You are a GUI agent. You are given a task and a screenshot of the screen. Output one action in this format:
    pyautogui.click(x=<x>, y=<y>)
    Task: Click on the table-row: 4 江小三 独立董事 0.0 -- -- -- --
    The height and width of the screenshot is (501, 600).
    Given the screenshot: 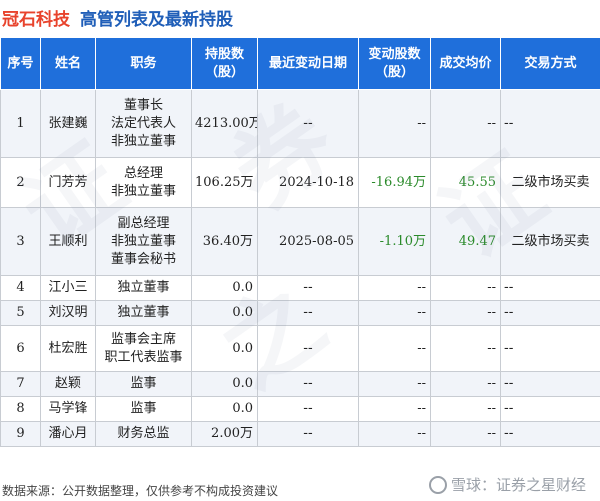 What is the action you would take?
    pyautogui.click(x=300, y=288)
    